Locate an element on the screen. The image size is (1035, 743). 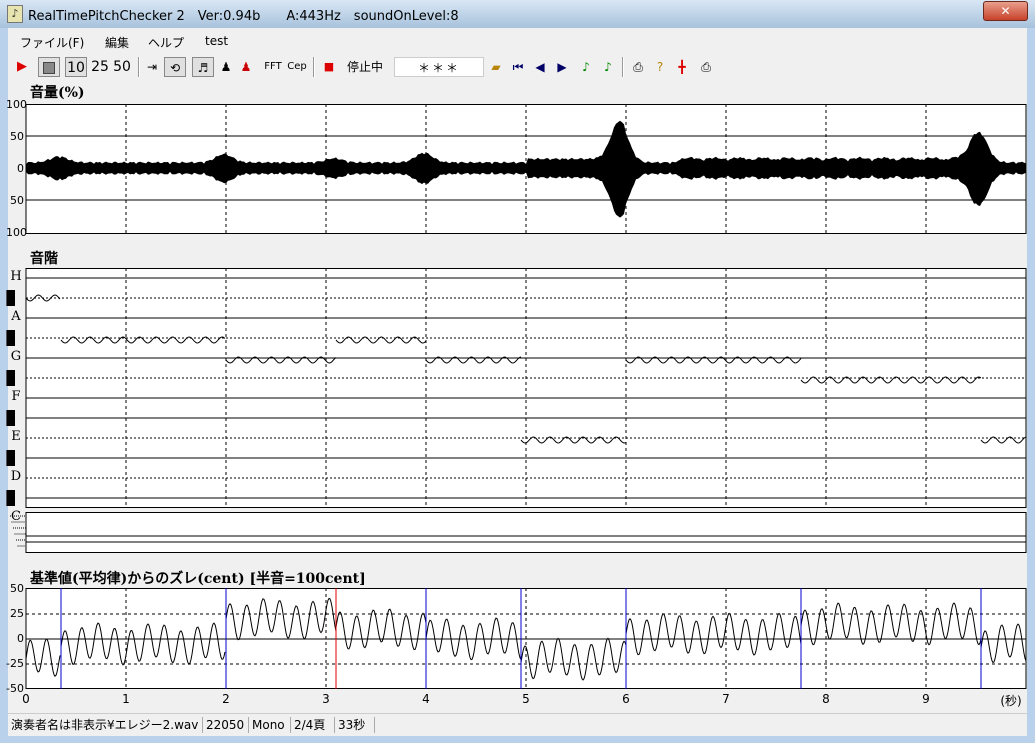
status-channels: Mono is located at coordinates (270, 725).